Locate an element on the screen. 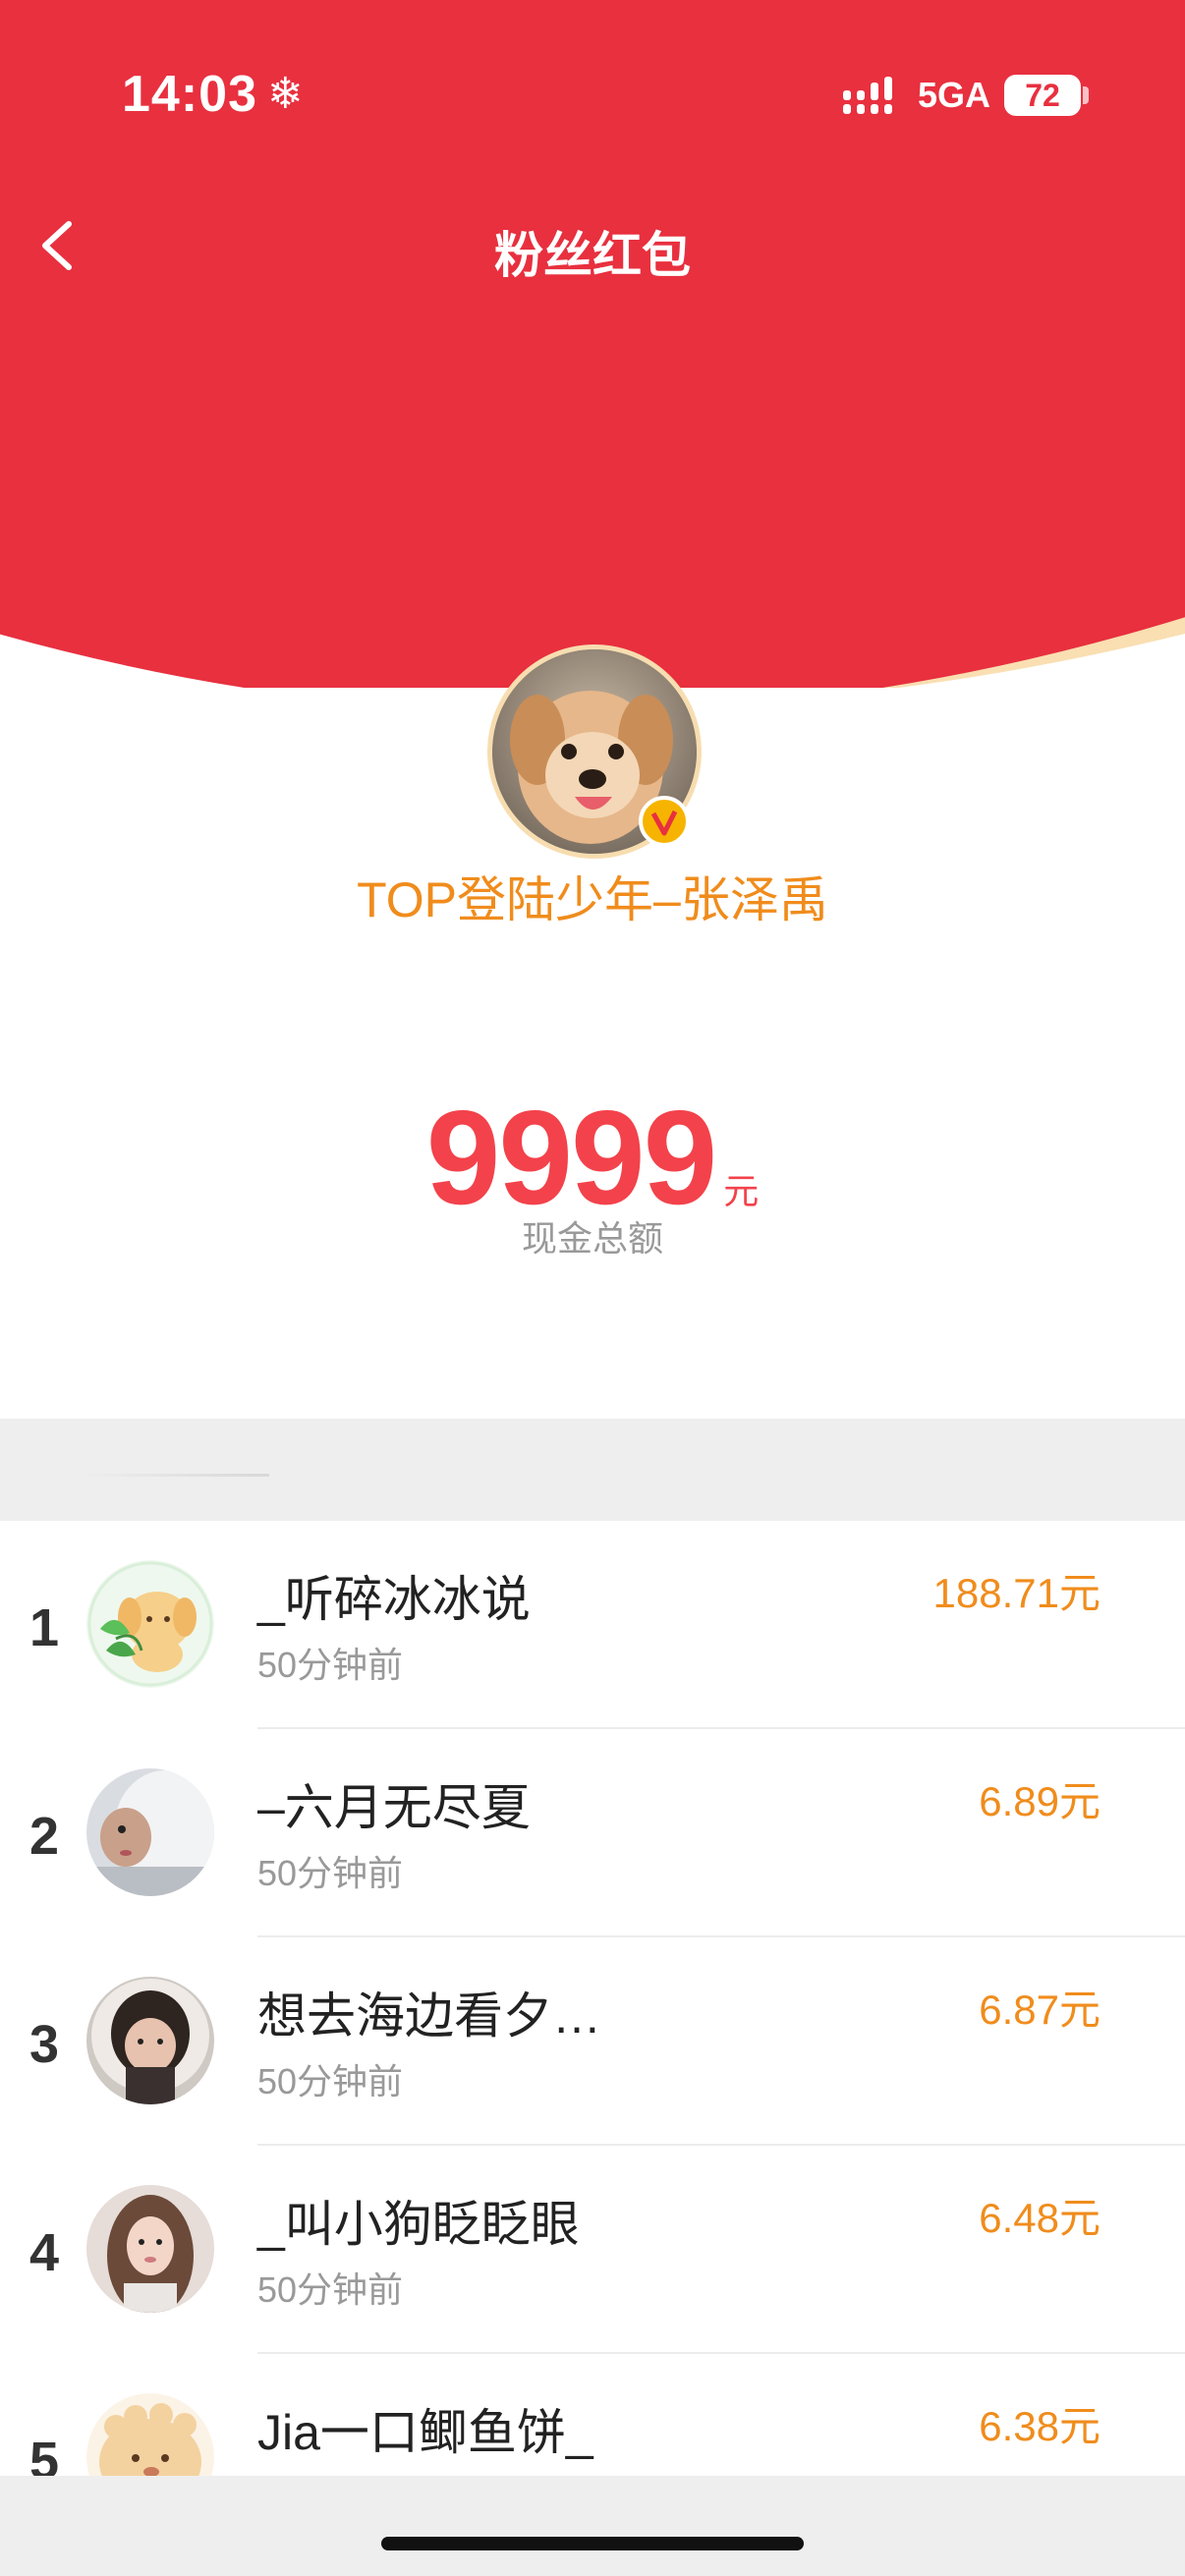 The image size is (1185, 2576). list-item: 1 _听碎冰冰说 50分钟前 188.71元 is located at coordinates (592, 1625).